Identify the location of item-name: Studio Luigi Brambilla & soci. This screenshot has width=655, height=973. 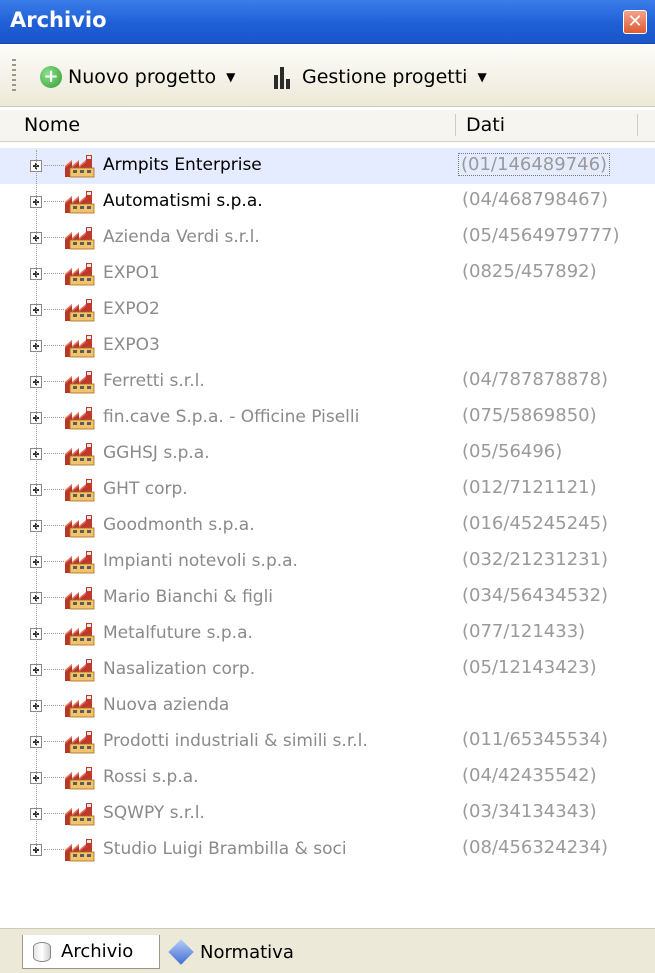
(225, 849).